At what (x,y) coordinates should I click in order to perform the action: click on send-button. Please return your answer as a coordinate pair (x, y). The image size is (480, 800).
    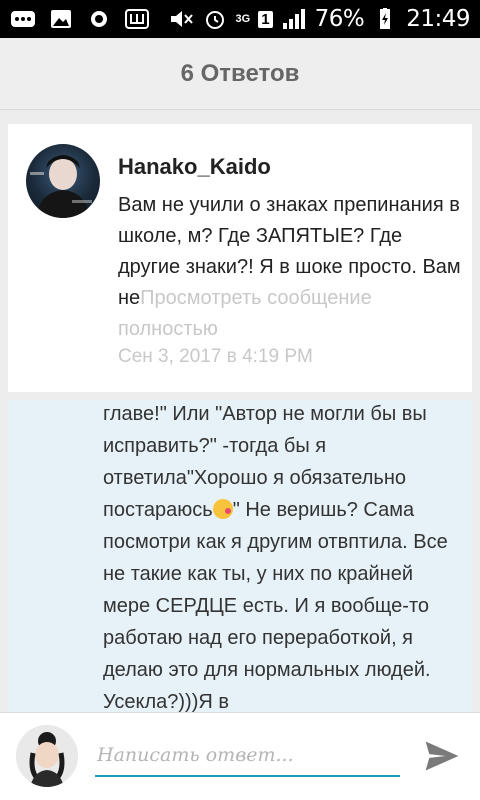
    Looking at the image, I should click on (442, 757).